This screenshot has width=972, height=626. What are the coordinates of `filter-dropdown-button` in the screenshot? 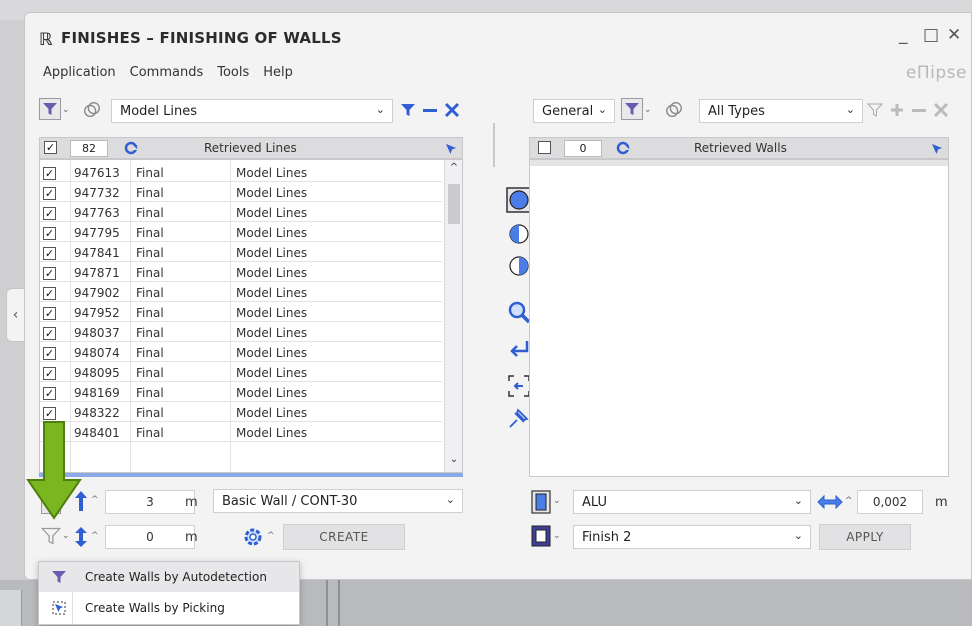 It's located at (50, 109).